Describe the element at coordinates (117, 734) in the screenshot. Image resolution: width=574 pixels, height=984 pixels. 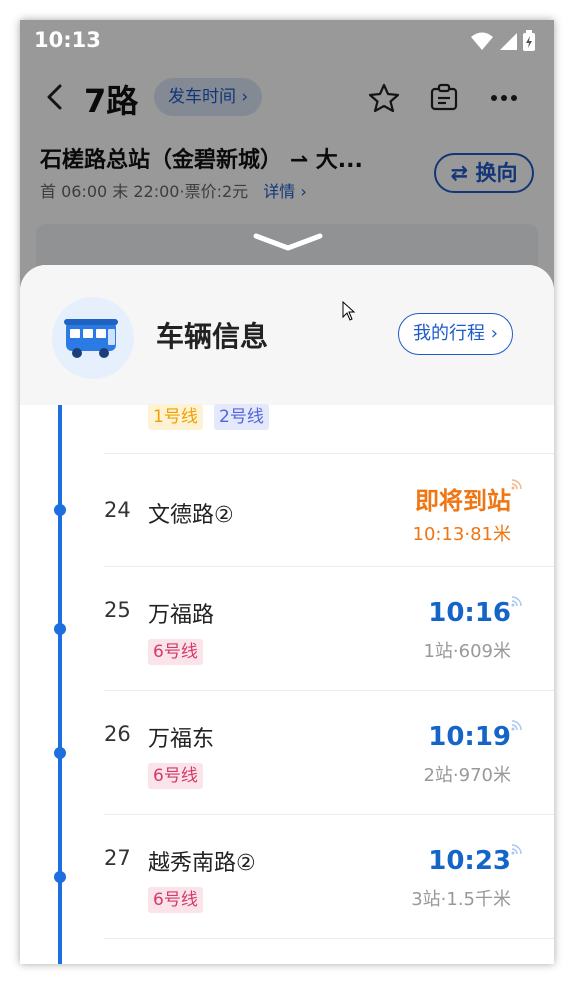
I see `station-number: 26` at that location.